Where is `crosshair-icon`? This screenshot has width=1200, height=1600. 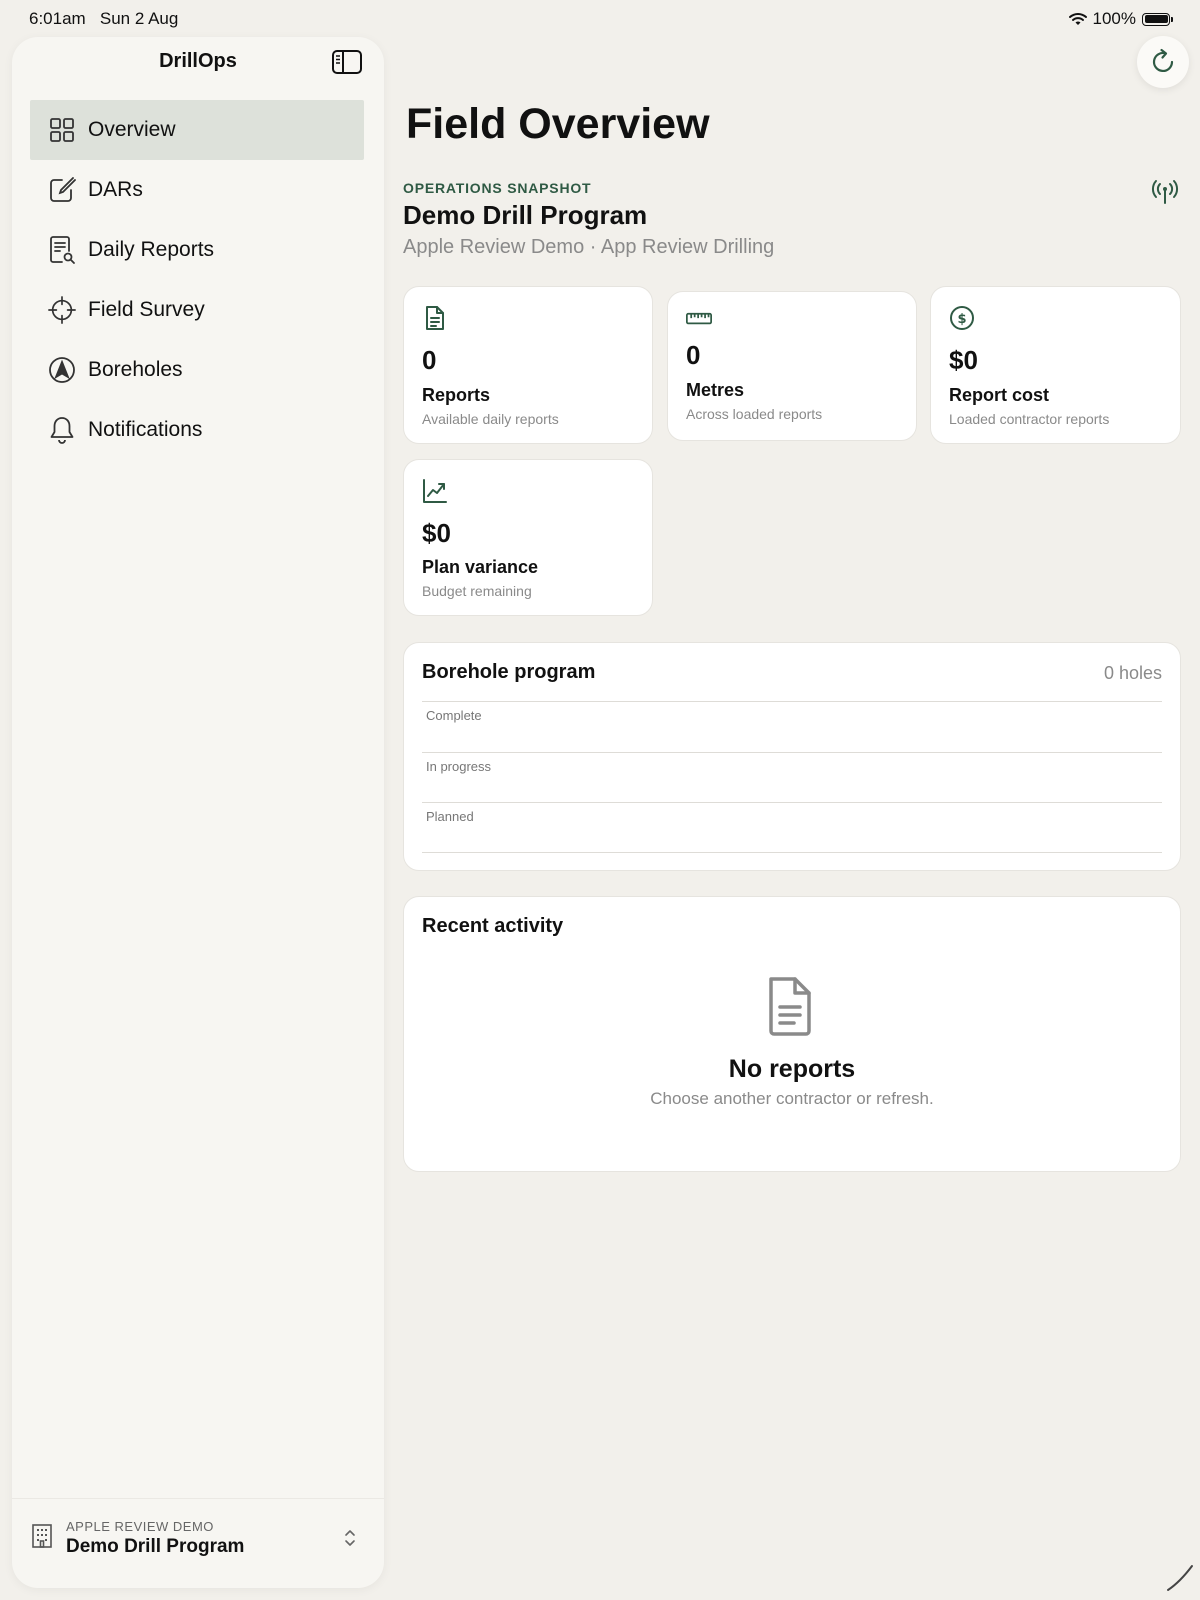
crosshair-icon is located at coordinates (62, 310).